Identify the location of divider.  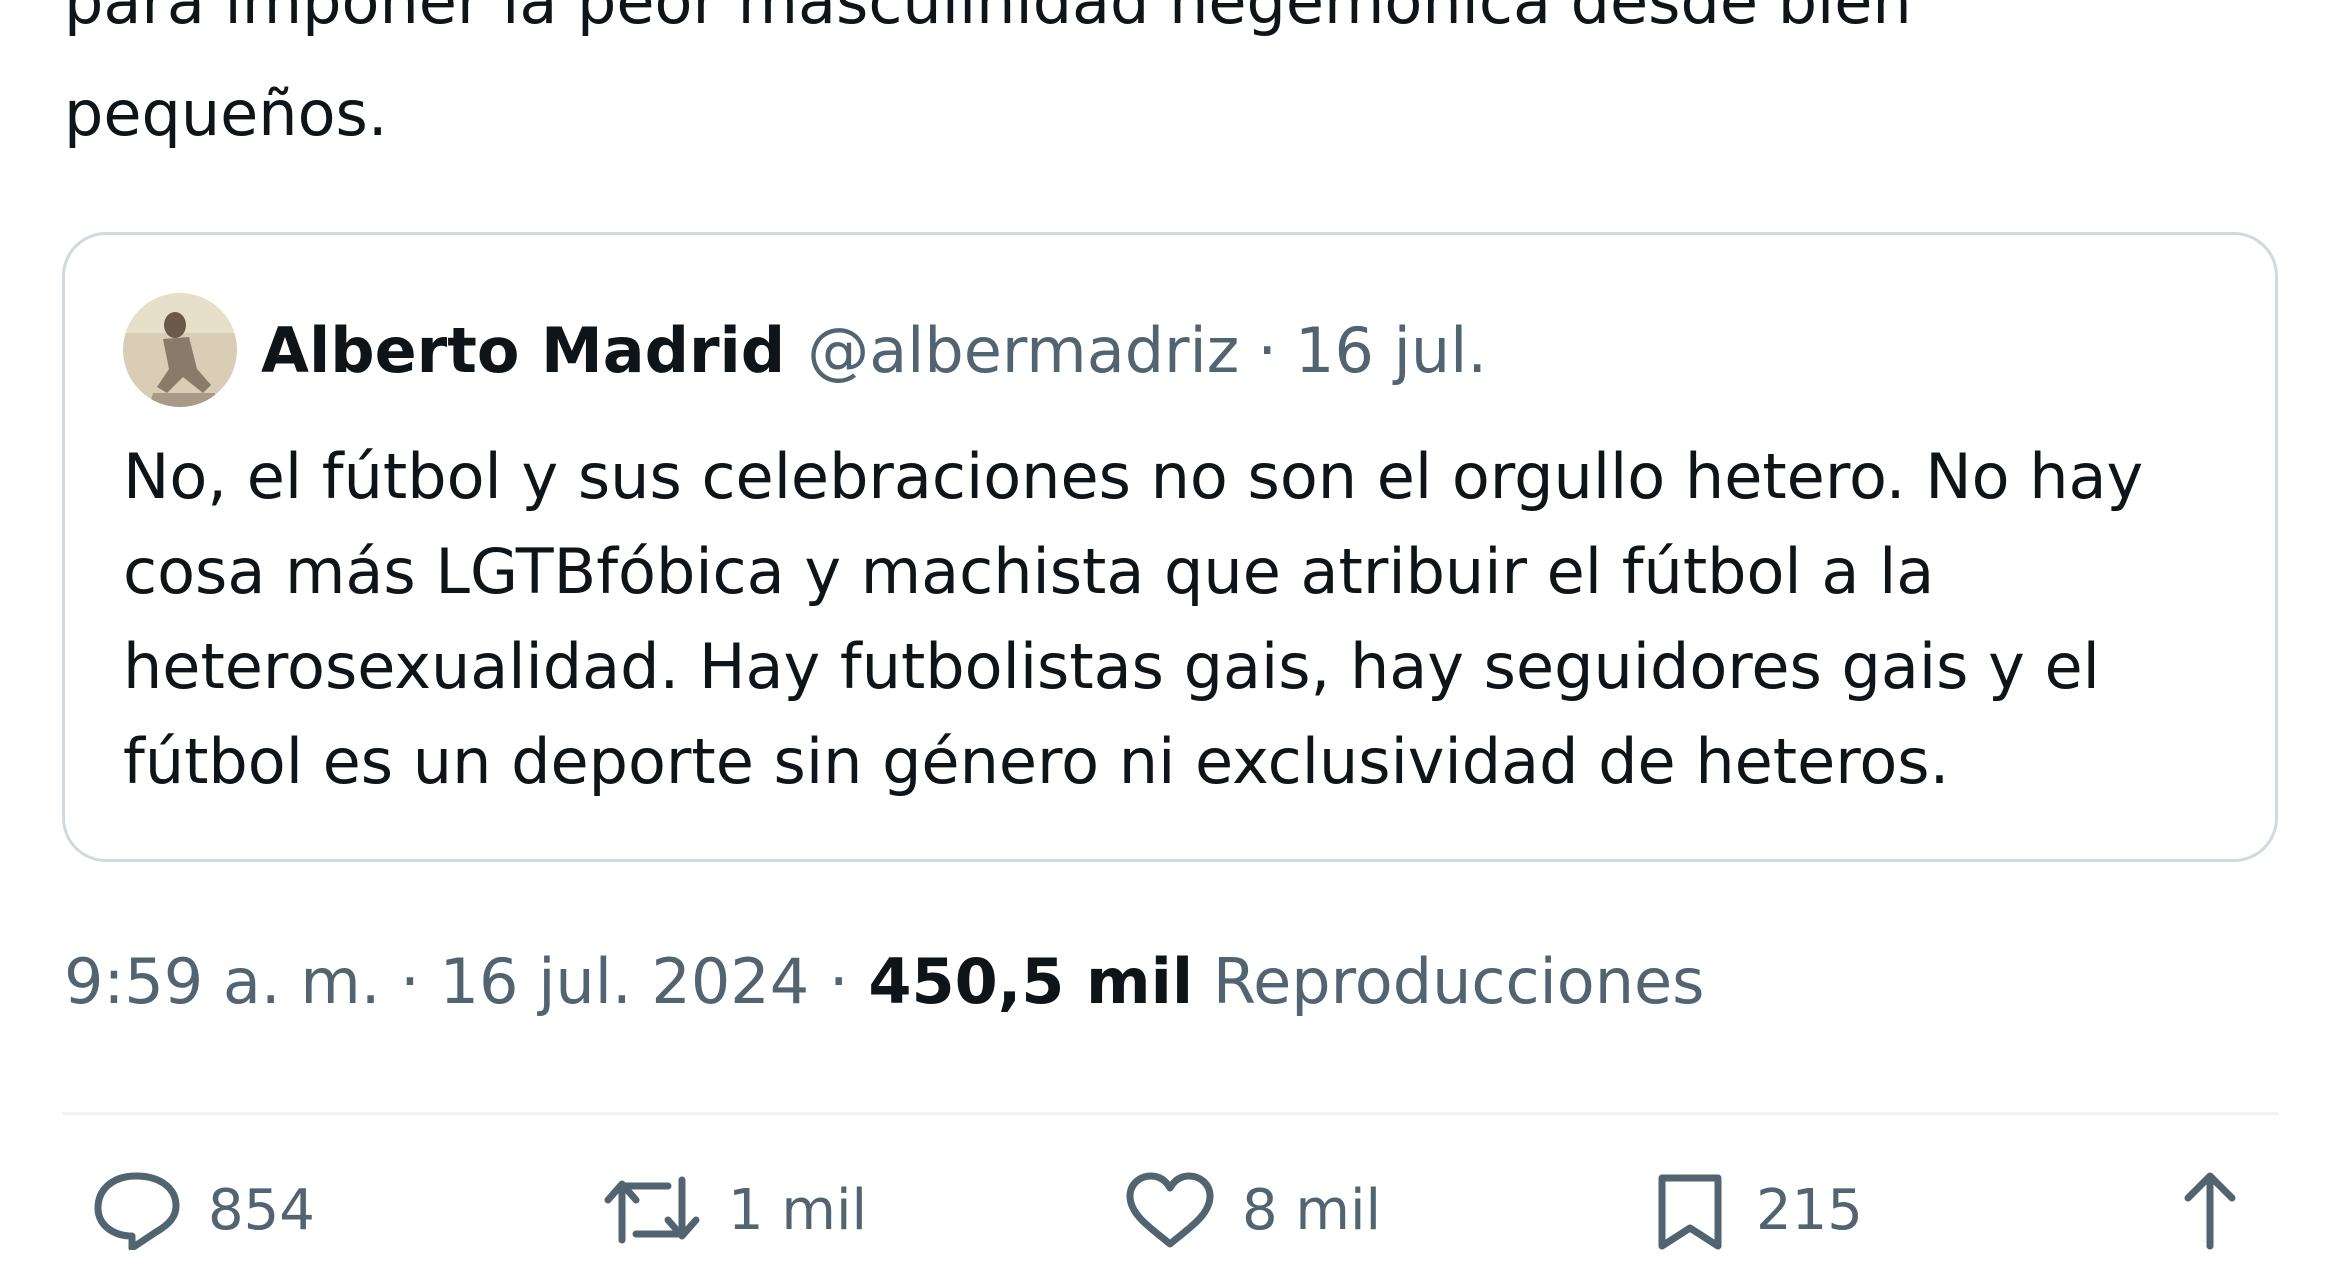
(1170, 1113).